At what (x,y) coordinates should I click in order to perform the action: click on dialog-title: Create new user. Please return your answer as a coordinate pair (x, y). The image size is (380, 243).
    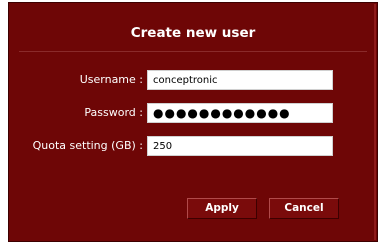
    Looking at the image, I should click on (193, 33).